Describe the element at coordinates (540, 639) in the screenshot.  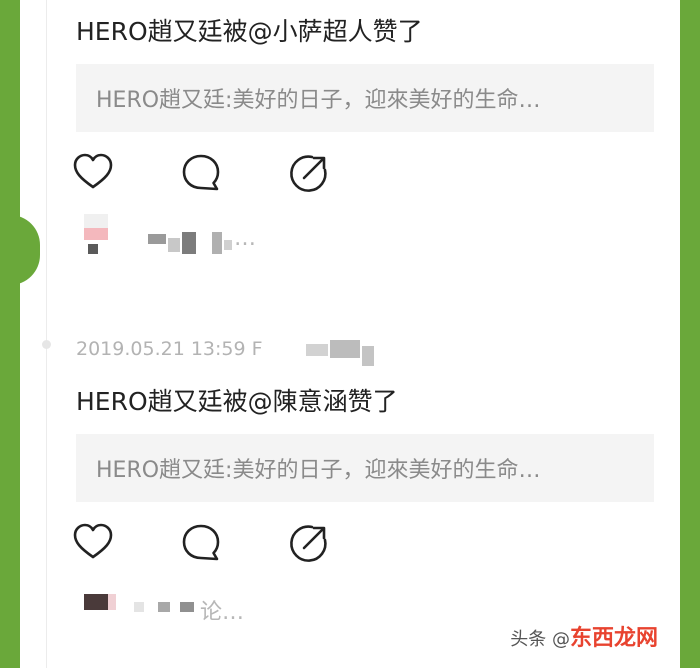
I see `watermark-prefix: 头条 @` at that location.